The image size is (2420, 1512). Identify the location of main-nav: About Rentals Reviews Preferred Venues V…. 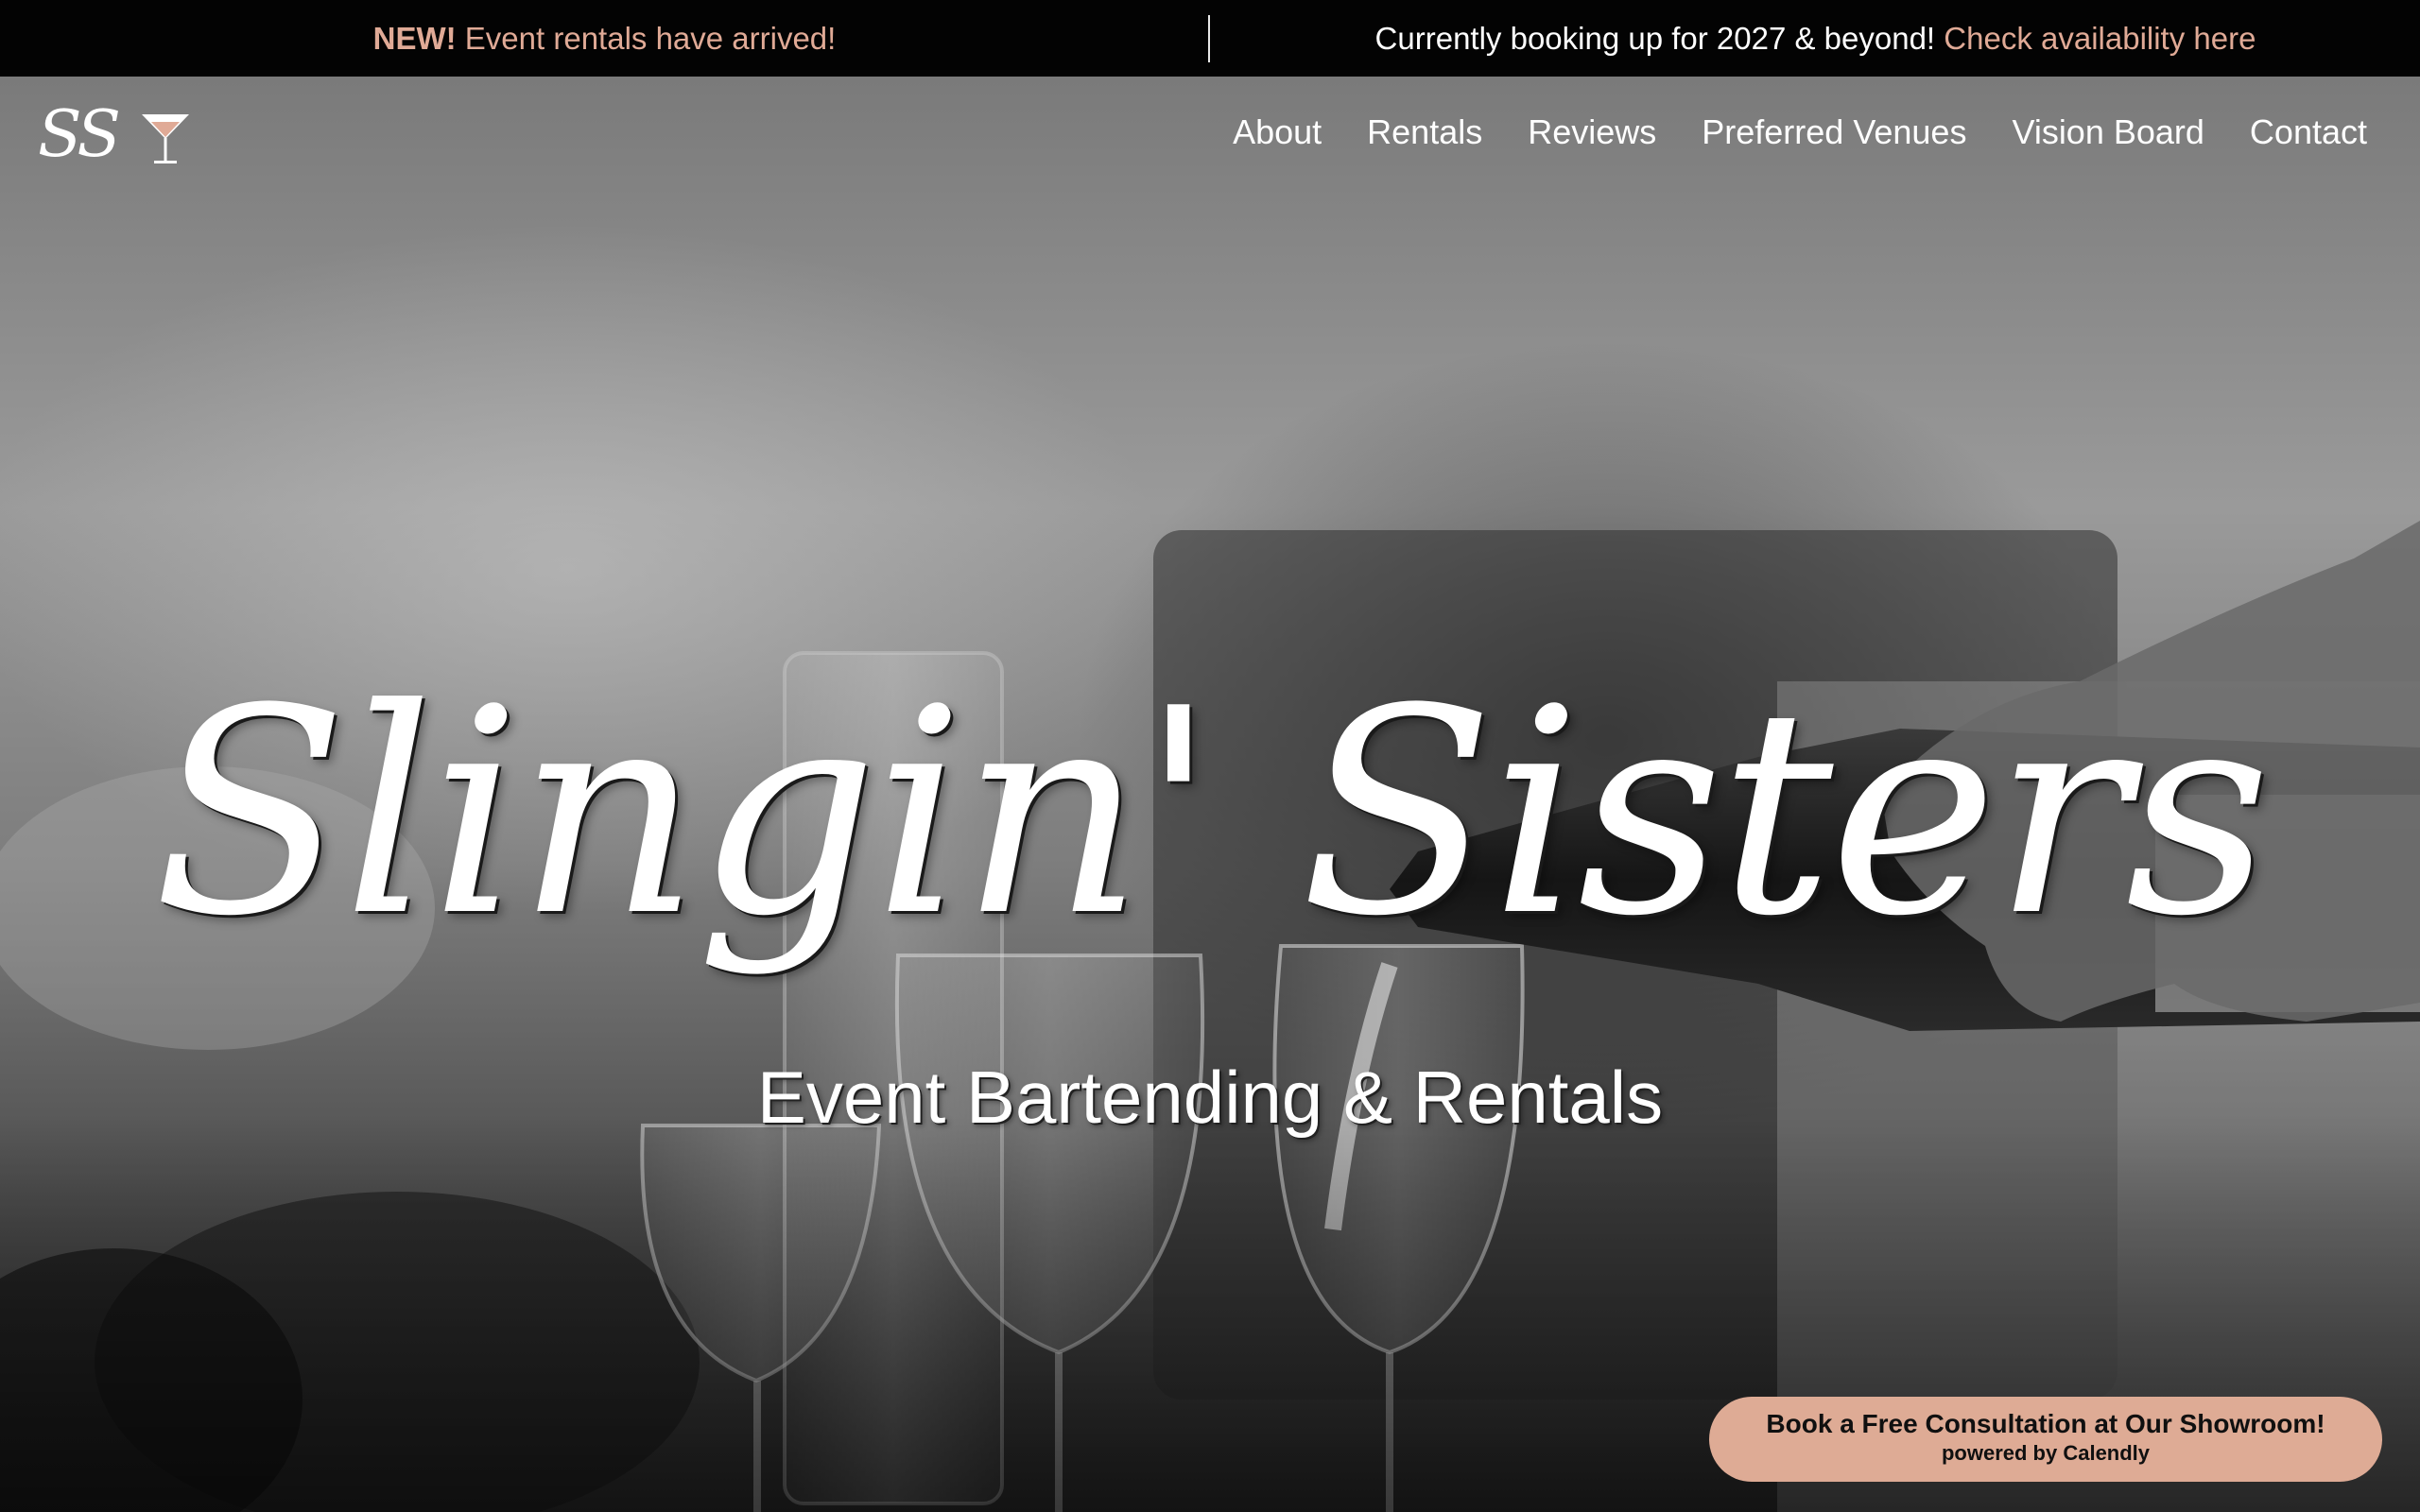
(1800, 132).